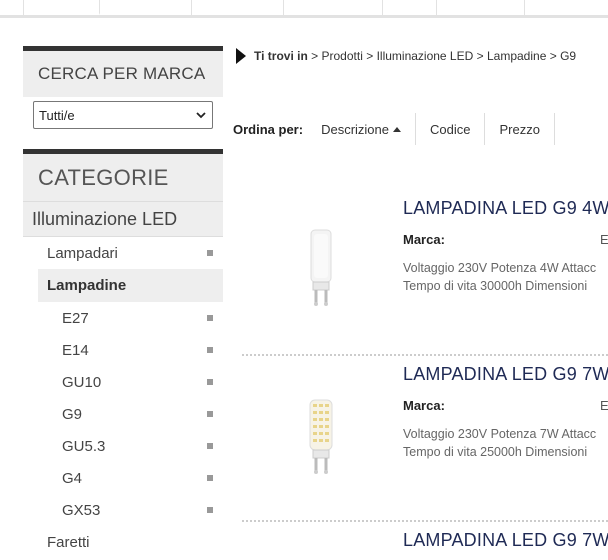 This screenshot has height=560, width=608. I want to click on product-desc-line: Voltaggio 230V Potenza 4W Attacc, so click(500, 268).